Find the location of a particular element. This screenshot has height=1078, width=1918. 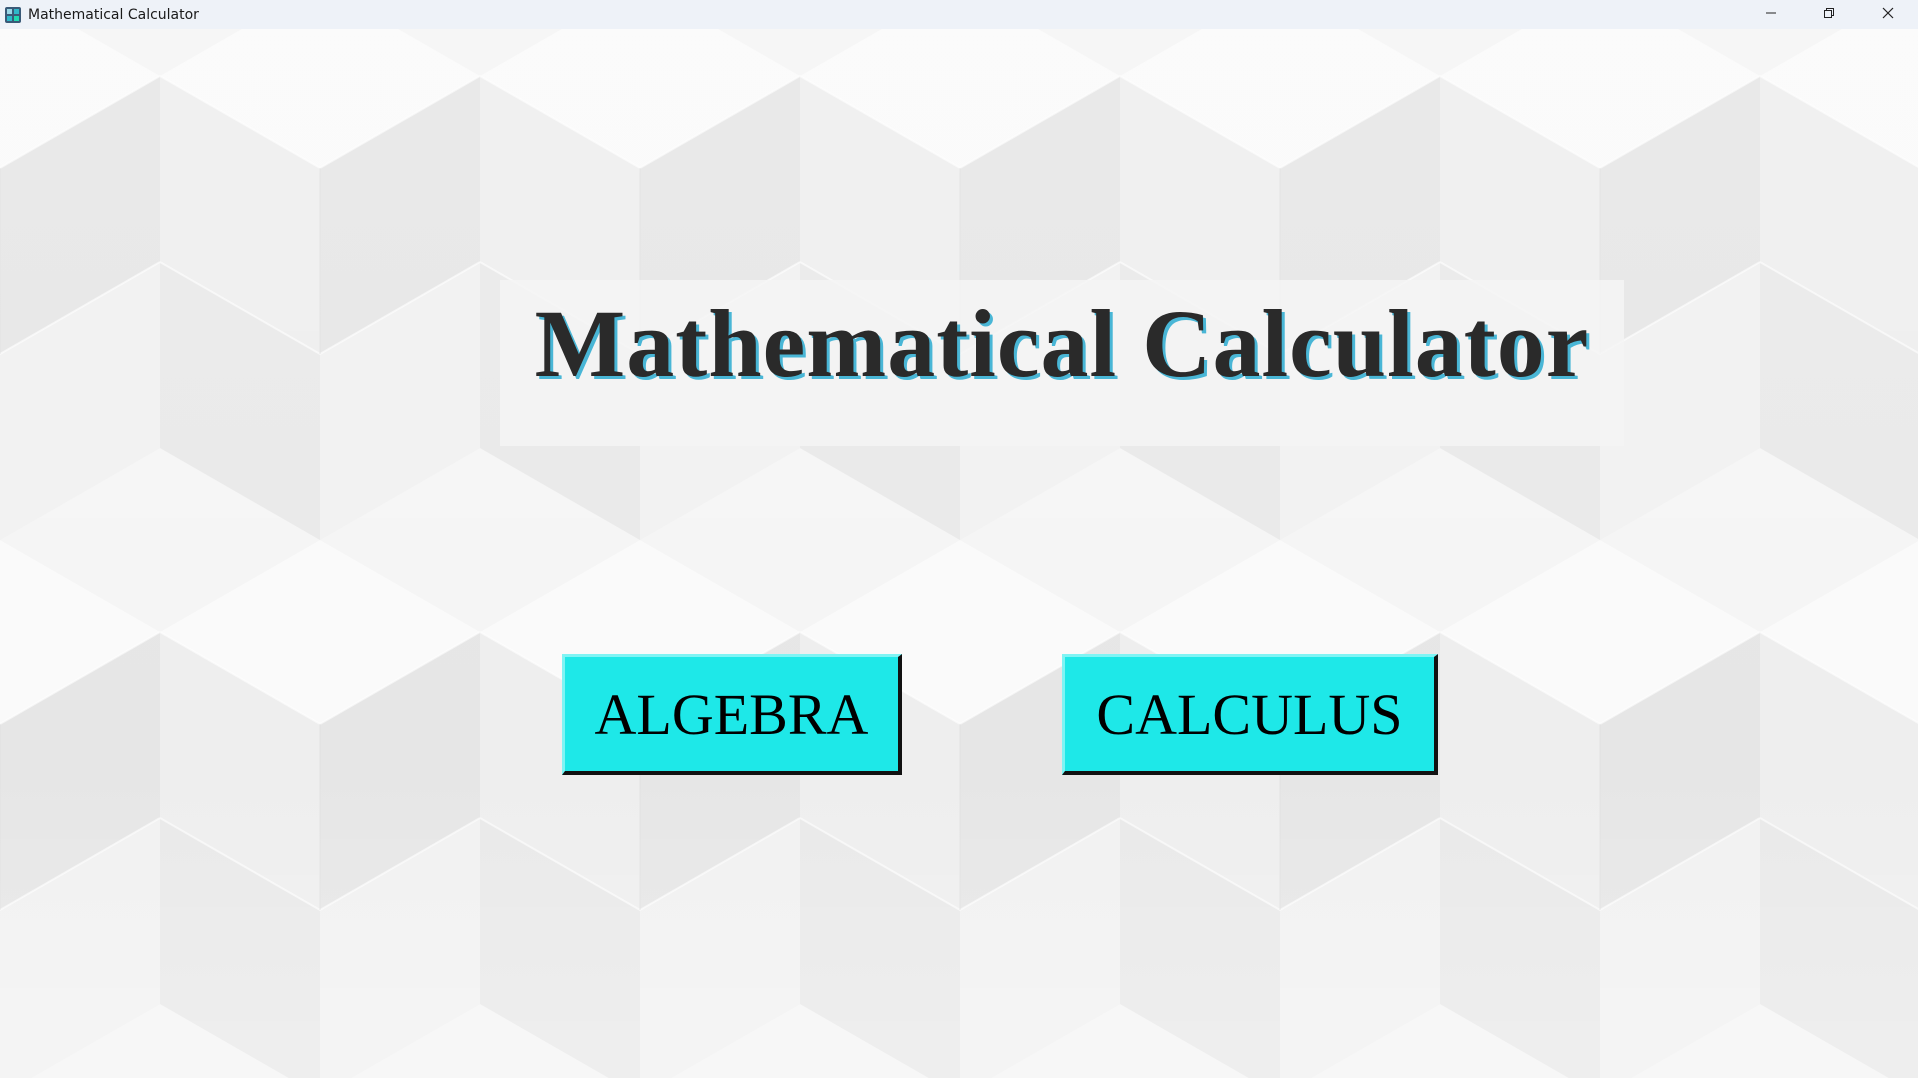

close-icon is located at coordinates (1888, 15).